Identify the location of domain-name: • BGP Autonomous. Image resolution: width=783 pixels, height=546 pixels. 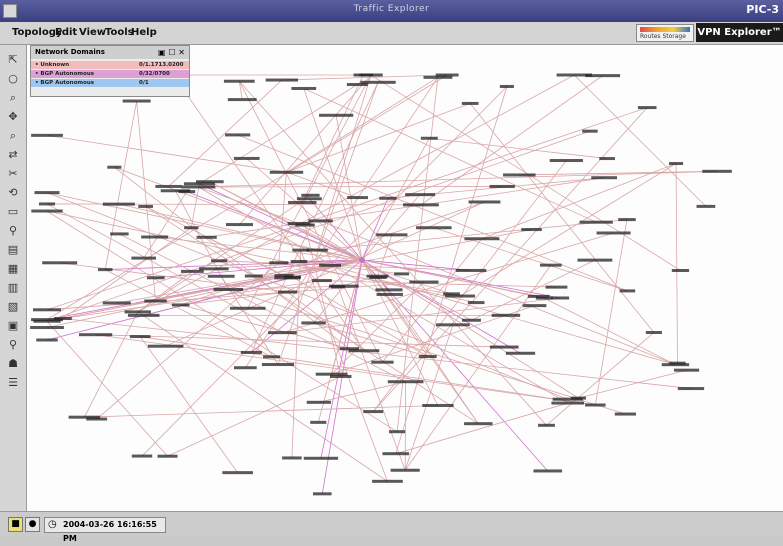
(64, 74).